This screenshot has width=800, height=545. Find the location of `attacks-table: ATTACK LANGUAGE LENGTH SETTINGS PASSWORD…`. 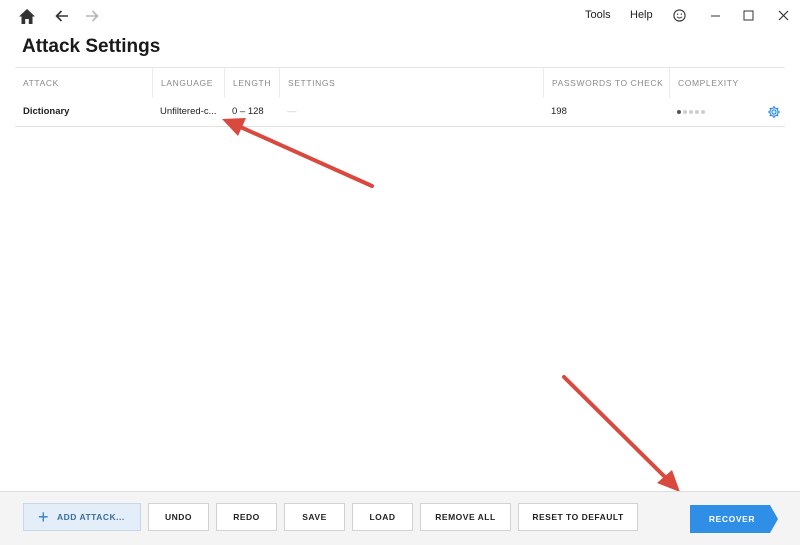

attacks-table: ATTACK LANGUAGE LENGTH SETTINGS PASSWORD… is located at coordinates (400, 97).